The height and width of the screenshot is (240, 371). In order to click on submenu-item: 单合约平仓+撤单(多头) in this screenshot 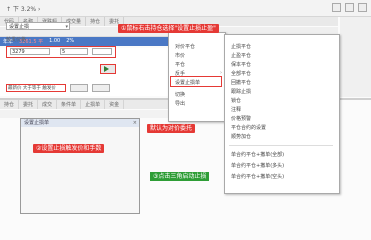, I will do `click(257, 165)`.